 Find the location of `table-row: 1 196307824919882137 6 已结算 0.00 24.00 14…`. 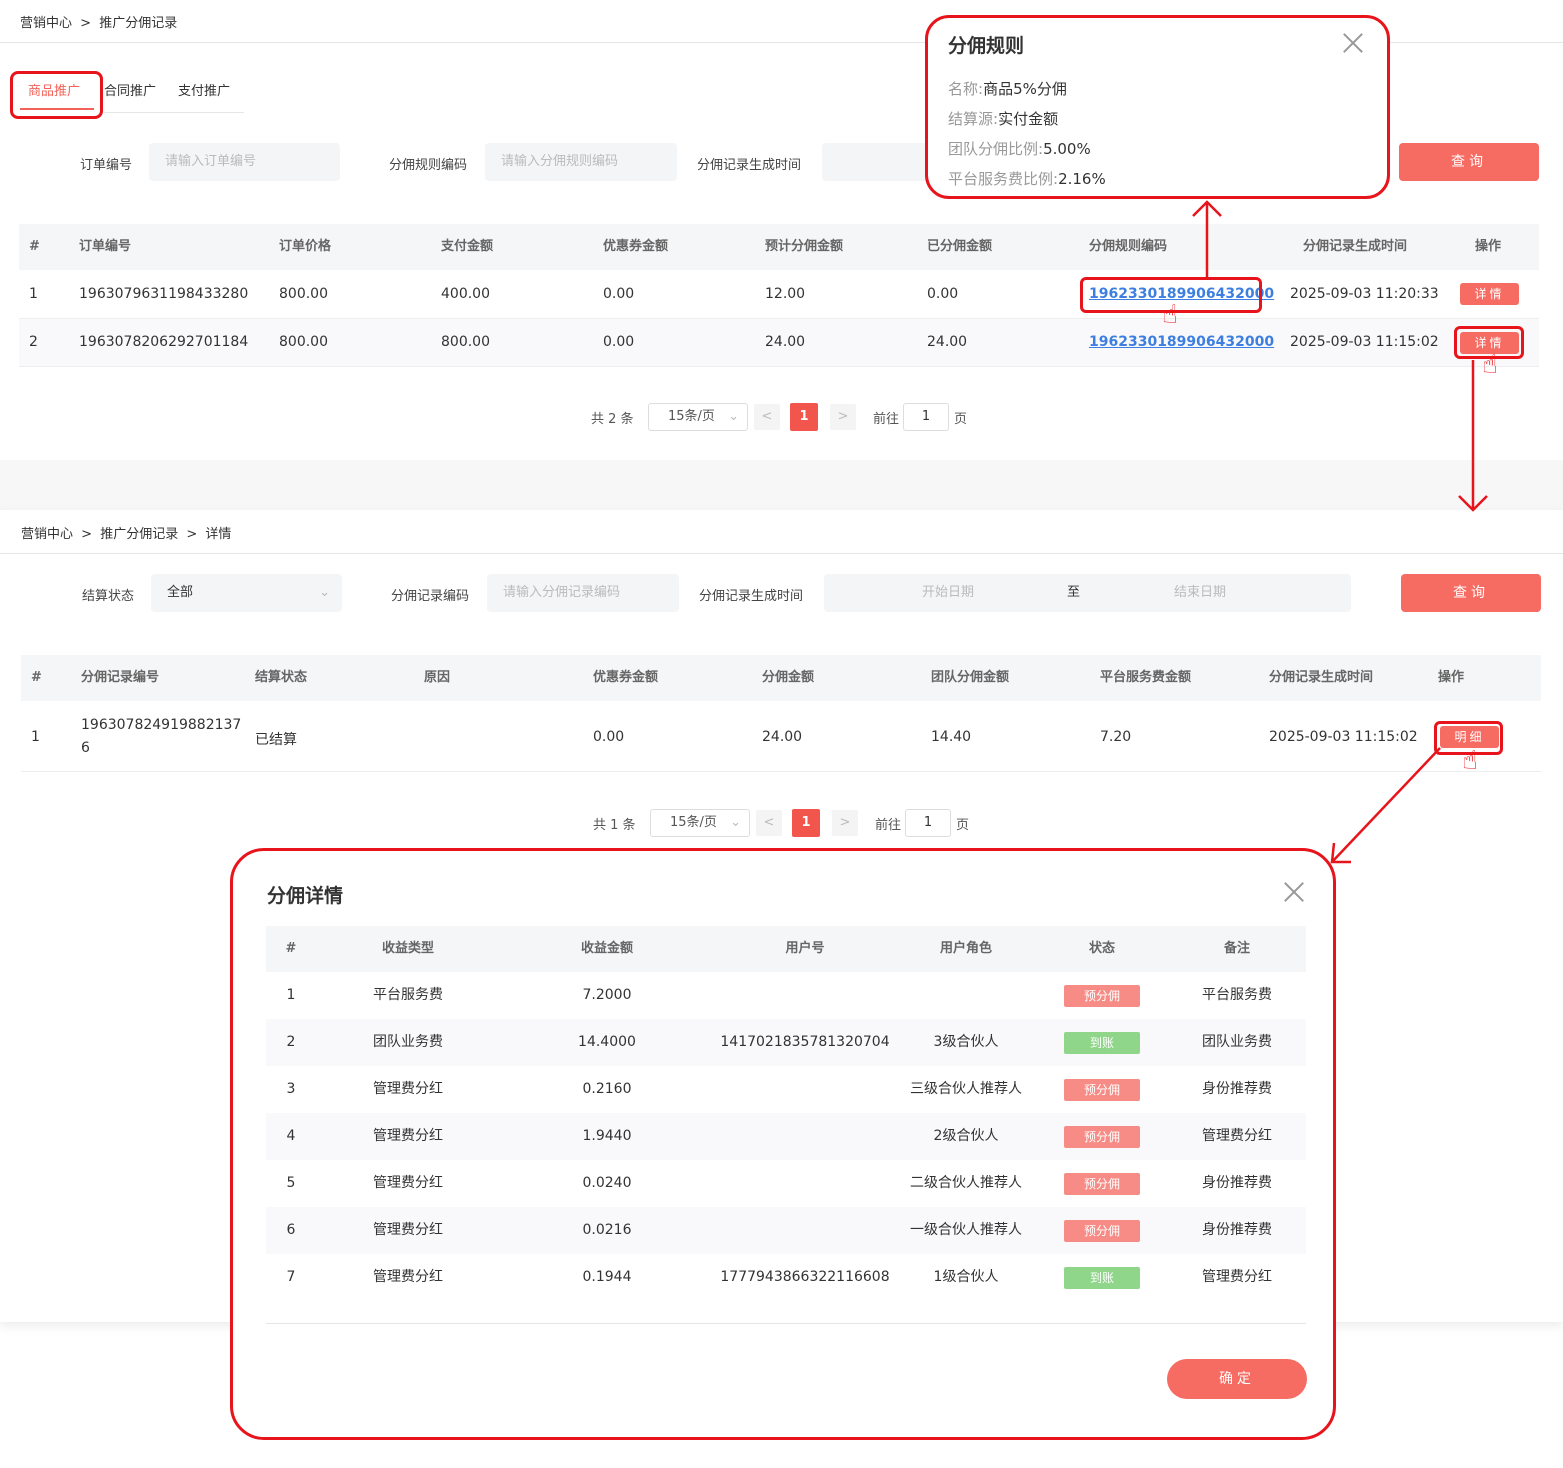

table-row: 1 196307824919882137 6 已结算 0.00 24.00 14… is located at coordinates (781, 736).